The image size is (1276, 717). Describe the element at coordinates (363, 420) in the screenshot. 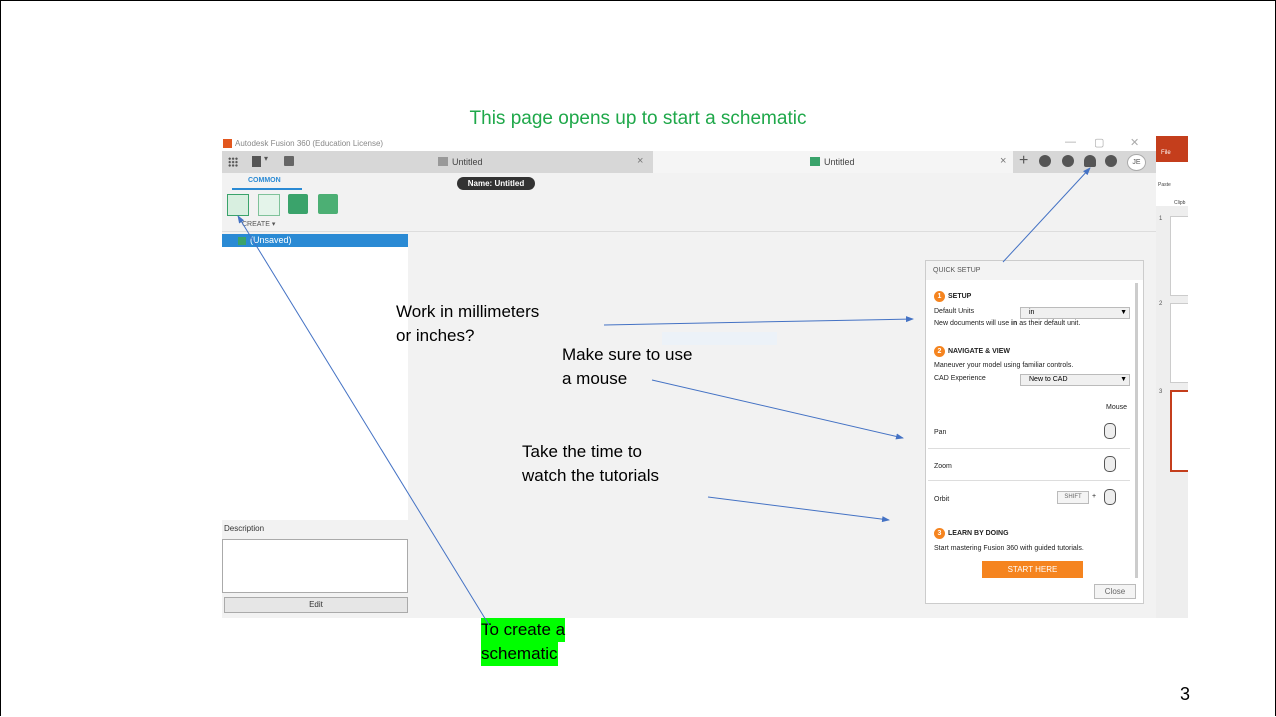

I see `arrow-to-new-schematic` at that location.